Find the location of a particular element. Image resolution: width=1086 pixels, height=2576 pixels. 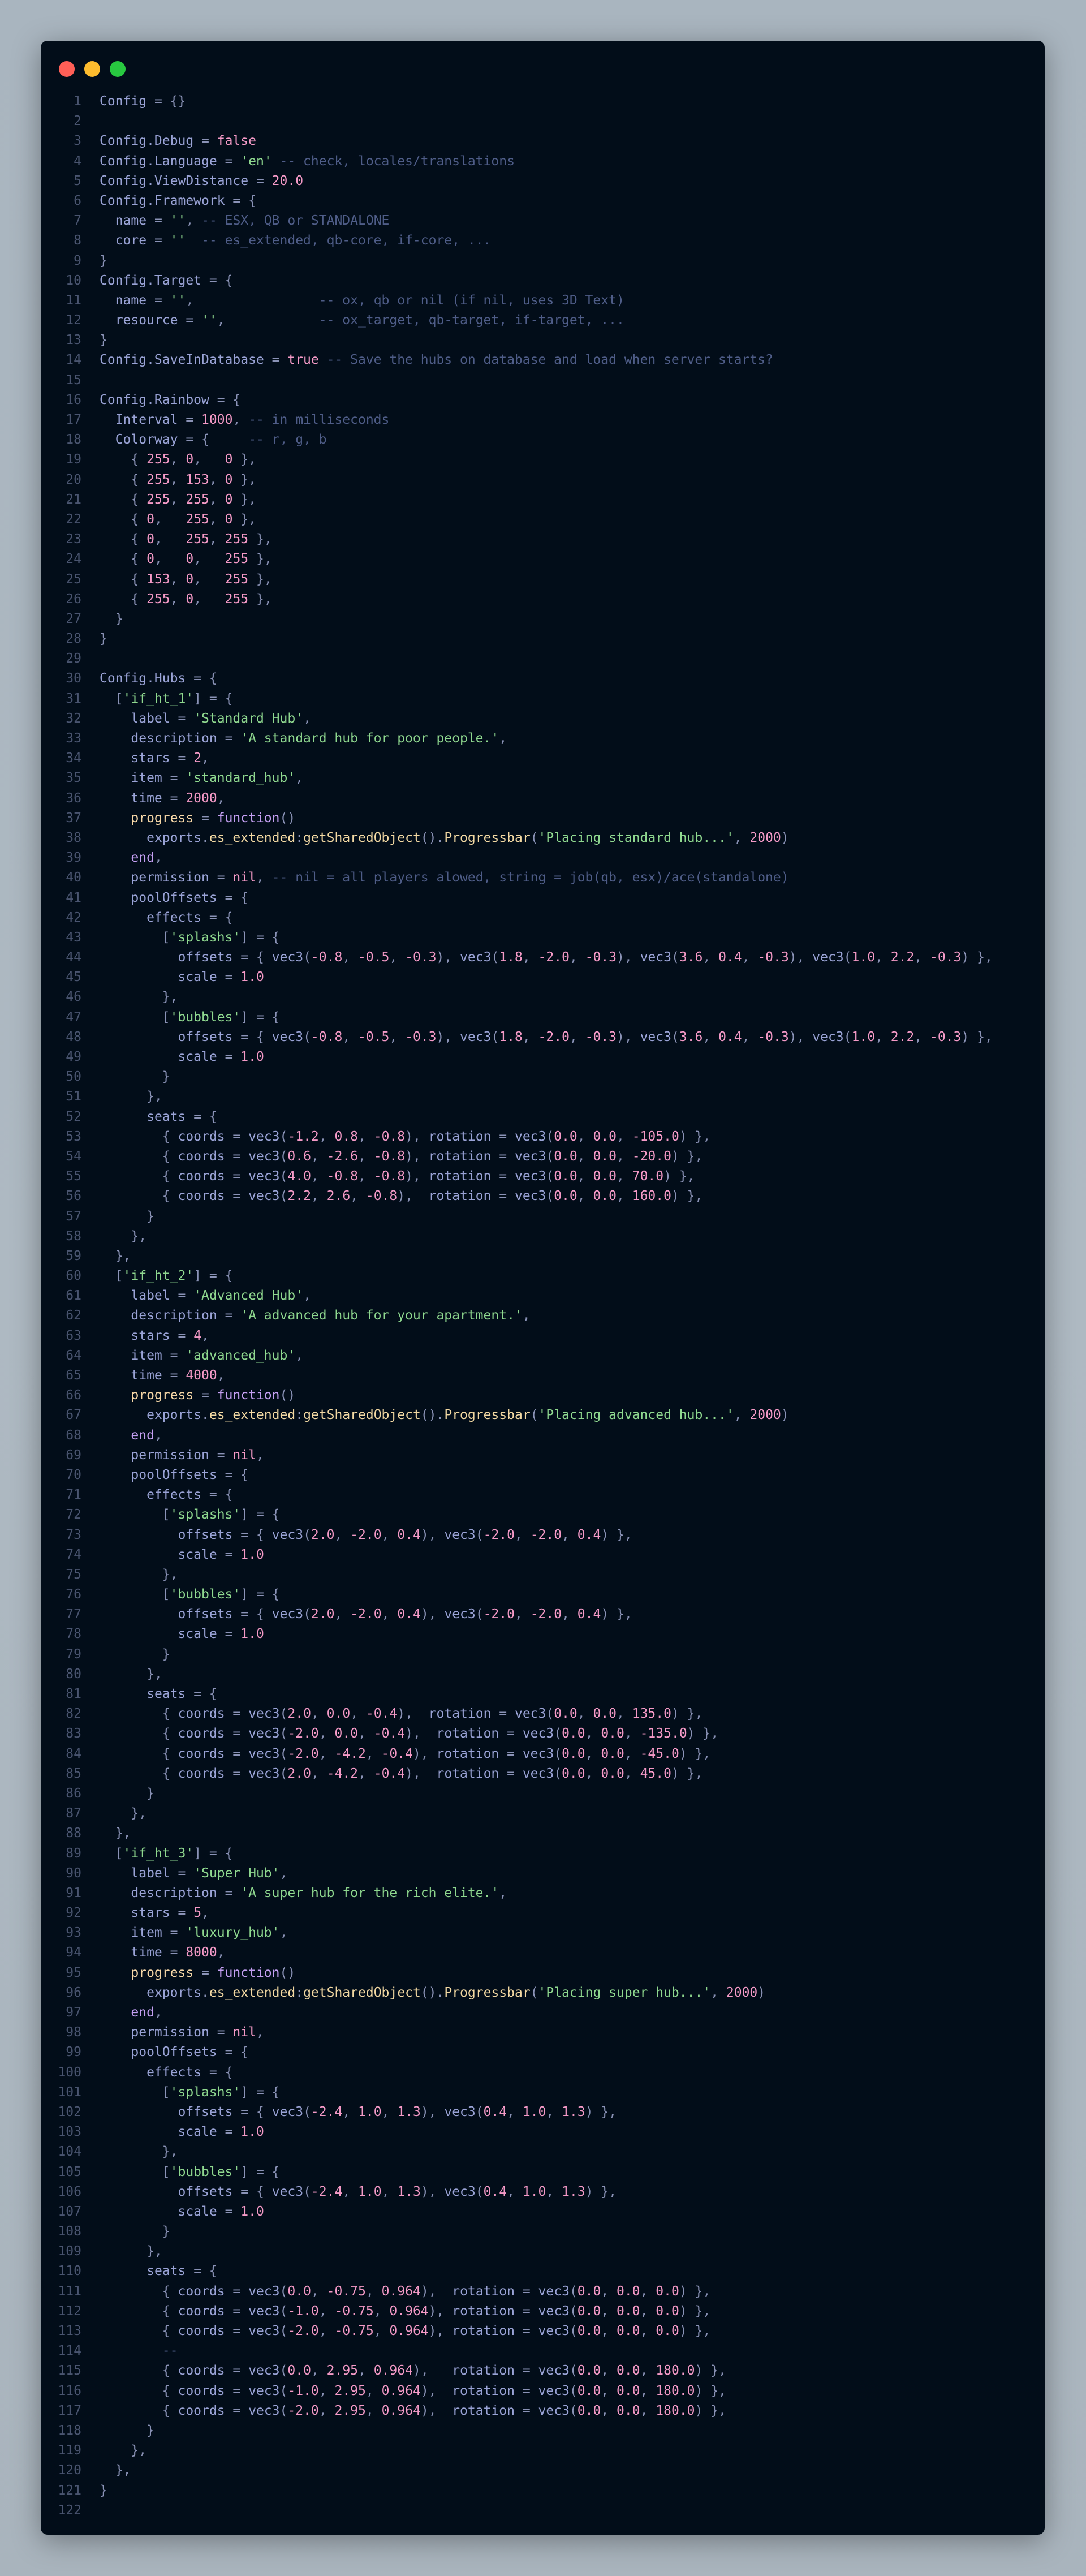

line-number: 50 is located at coordinates (73, 1077).